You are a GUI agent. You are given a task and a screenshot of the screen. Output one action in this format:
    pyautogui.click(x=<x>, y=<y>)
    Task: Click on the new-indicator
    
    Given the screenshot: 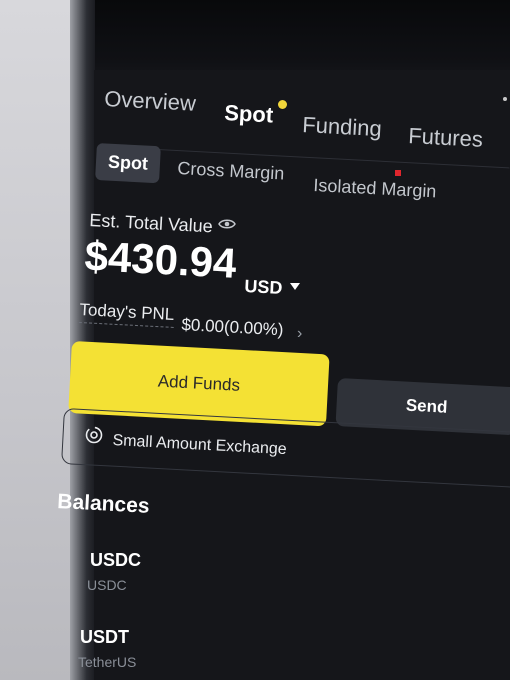 What is the action you would take?
    pyautogui.click(x=398, y=173)
    